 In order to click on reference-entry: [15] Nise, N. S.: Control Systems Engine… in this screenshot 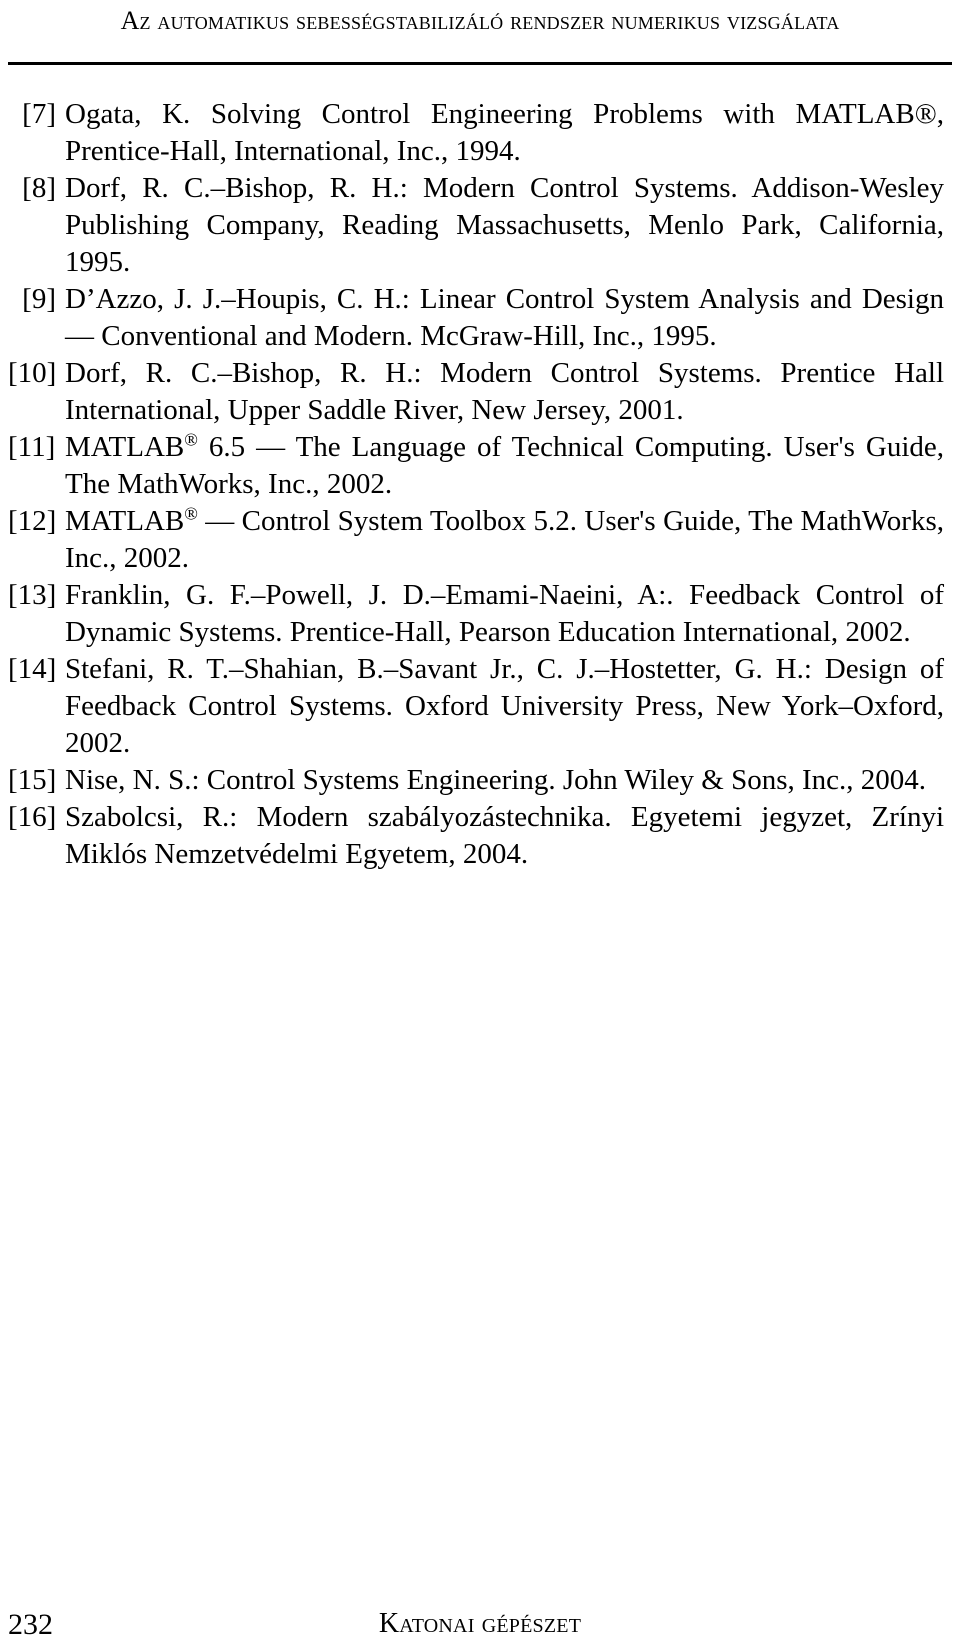, I will do `click(476, 780)`.